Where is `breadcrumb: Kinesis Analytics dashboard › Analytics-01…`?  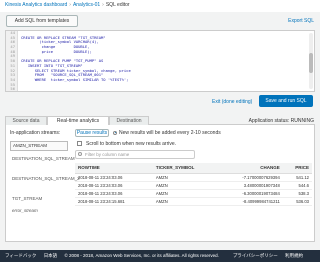
breadcrumb: Kinesis Analytics dashboard › Analytics-01… is located at coordinates (160, 6).